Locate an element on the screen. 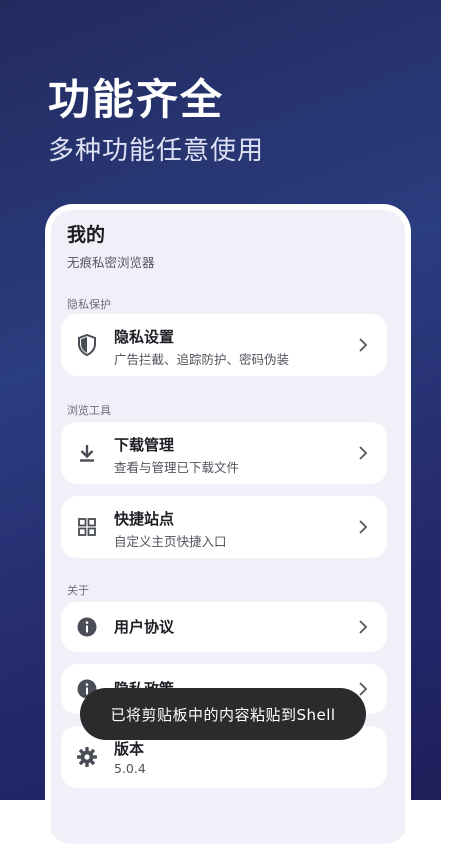 Image resolution: width=450 pixels, height=844 pixels. page-title: 我的 is located at coordinates (86, 235).